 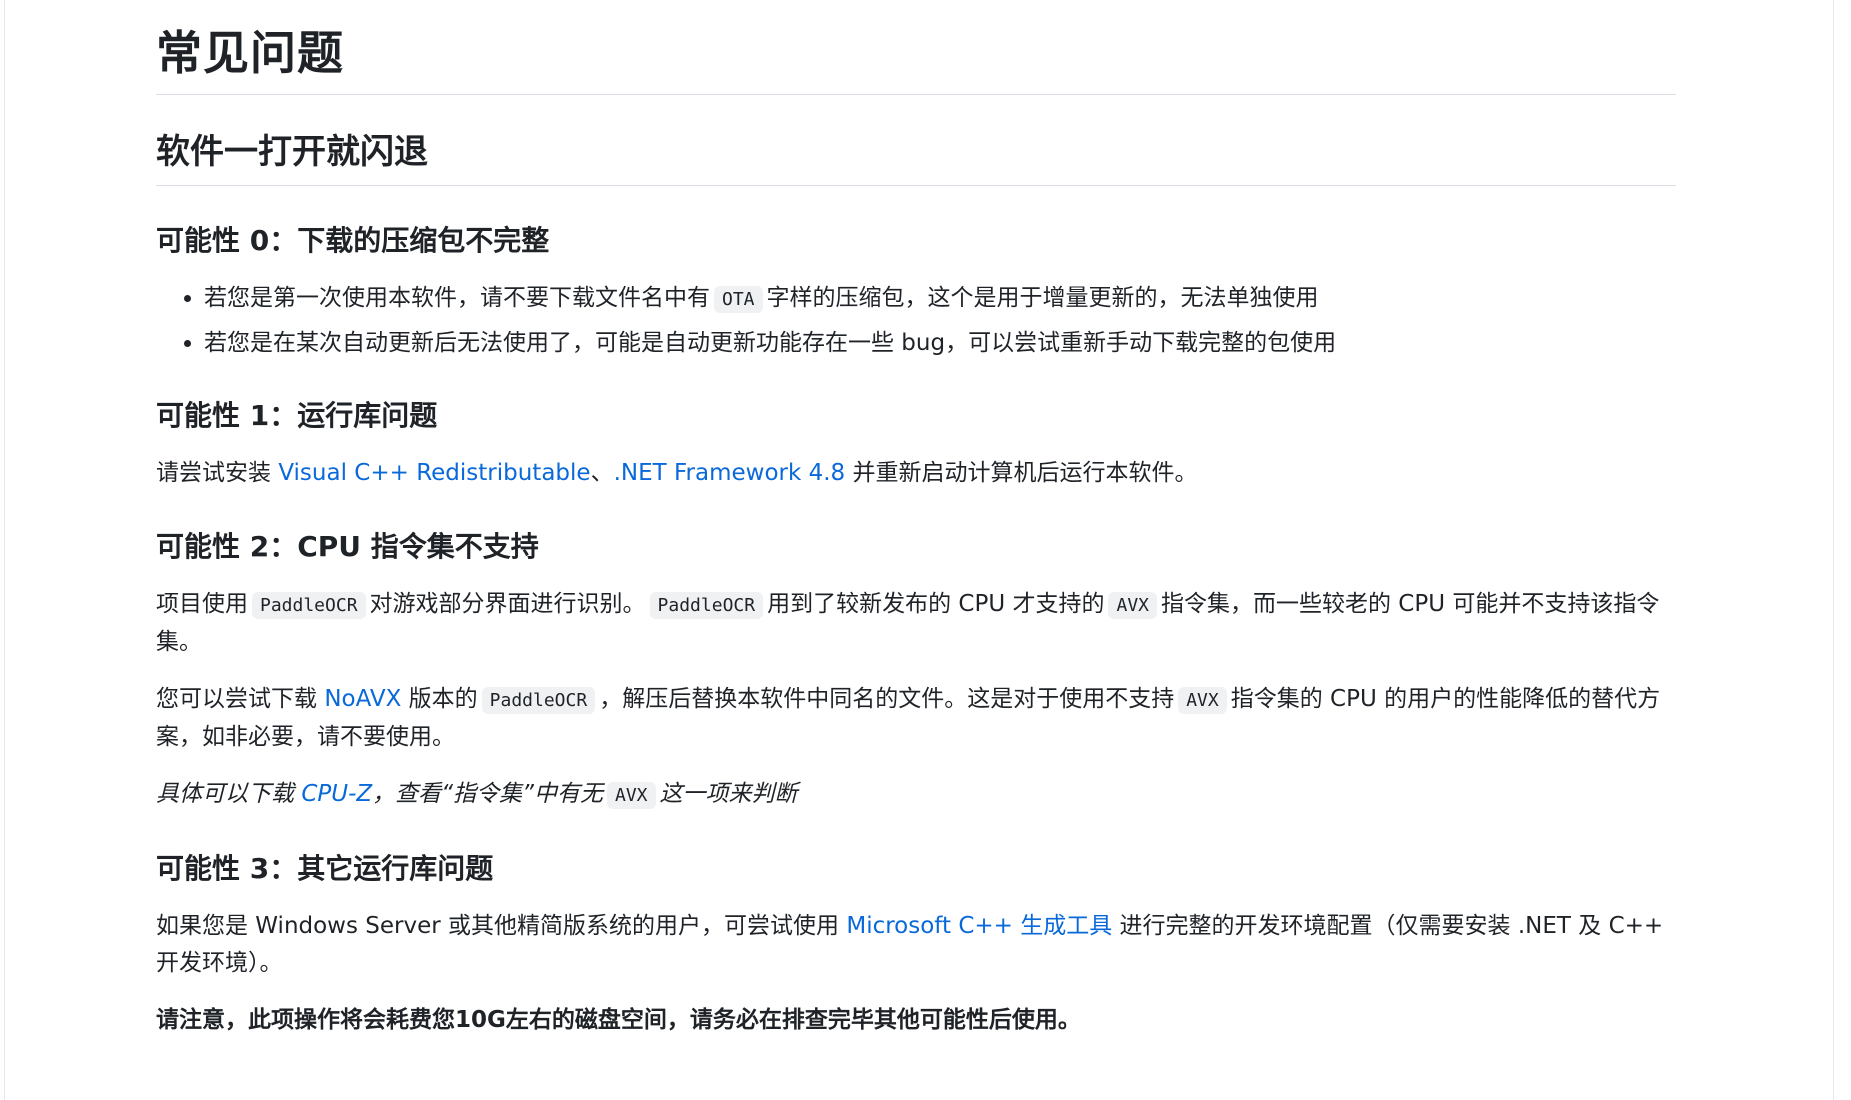 I want to click on page-title: 常见问题, so click(x=916, y=58).